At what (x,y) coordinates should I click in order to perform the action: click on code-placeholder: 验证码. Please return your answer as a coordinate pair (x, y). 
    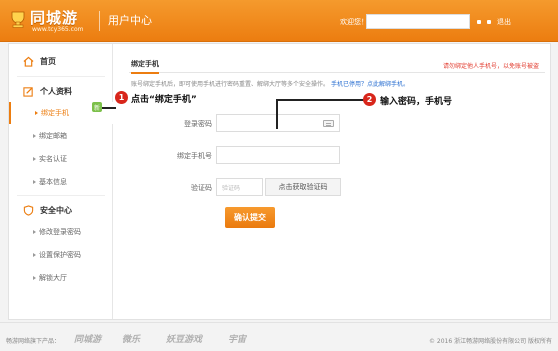
    Looking at the image, I should click on (231, 188).